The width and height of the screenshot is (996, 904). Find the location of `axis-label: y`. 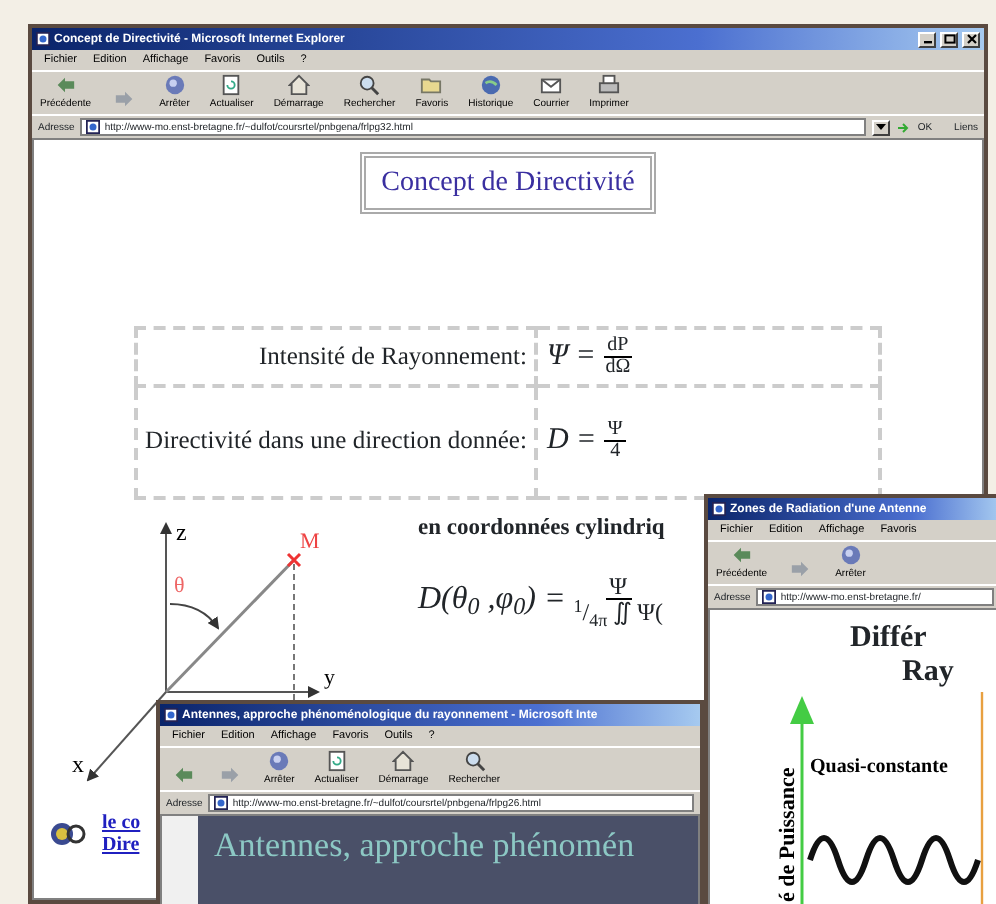

axis-label: y is located at coordinates (329, 677).